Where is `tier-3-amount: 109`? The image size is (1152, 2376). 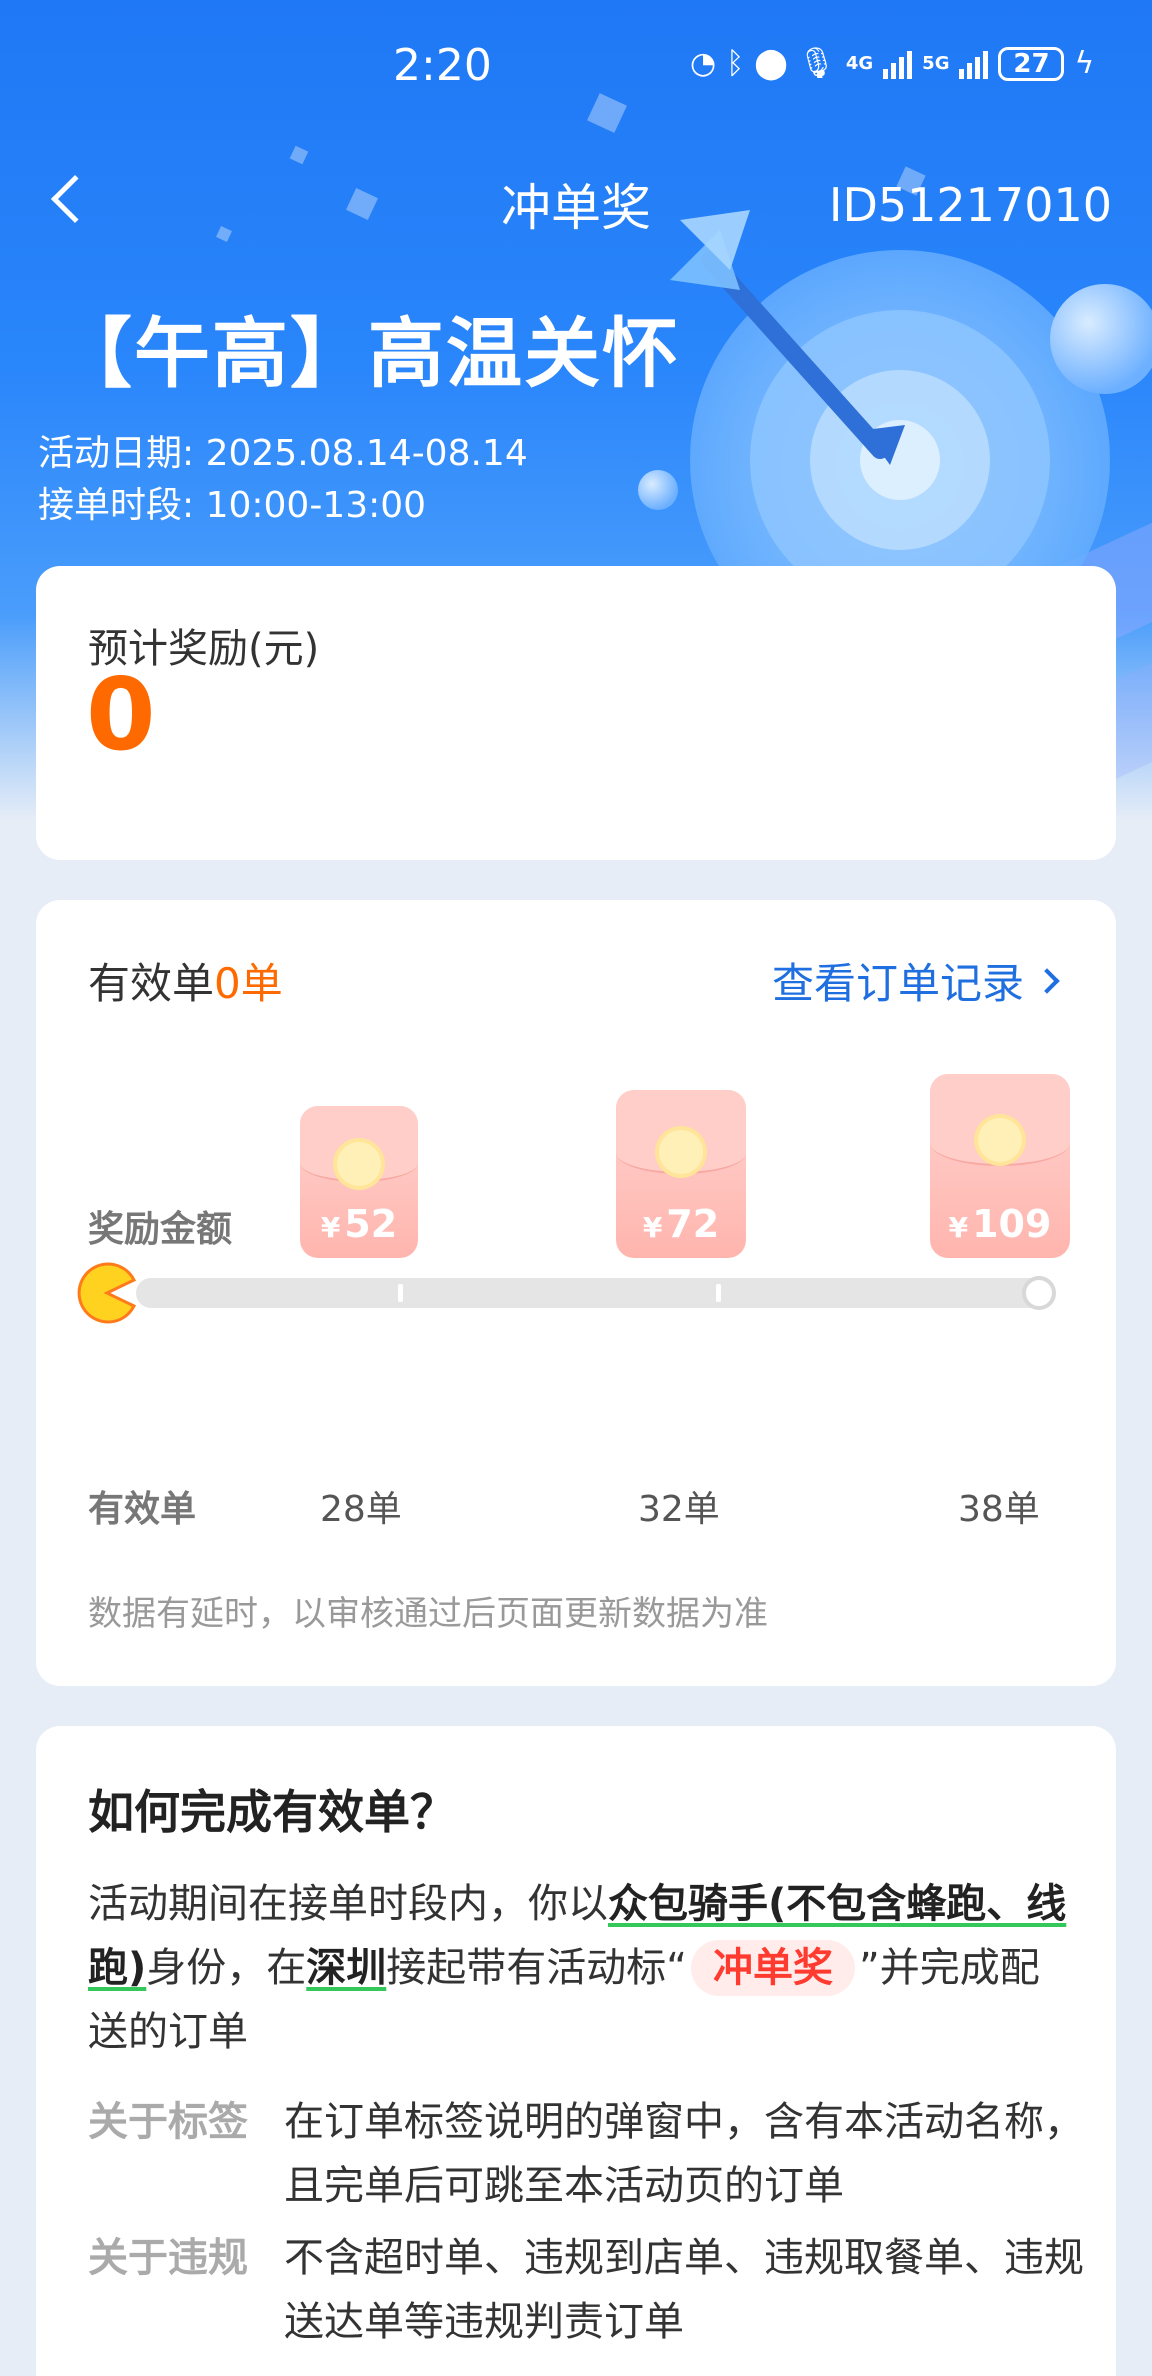 tier-3-amount: 109 is located at coordinates (1012, 1224).